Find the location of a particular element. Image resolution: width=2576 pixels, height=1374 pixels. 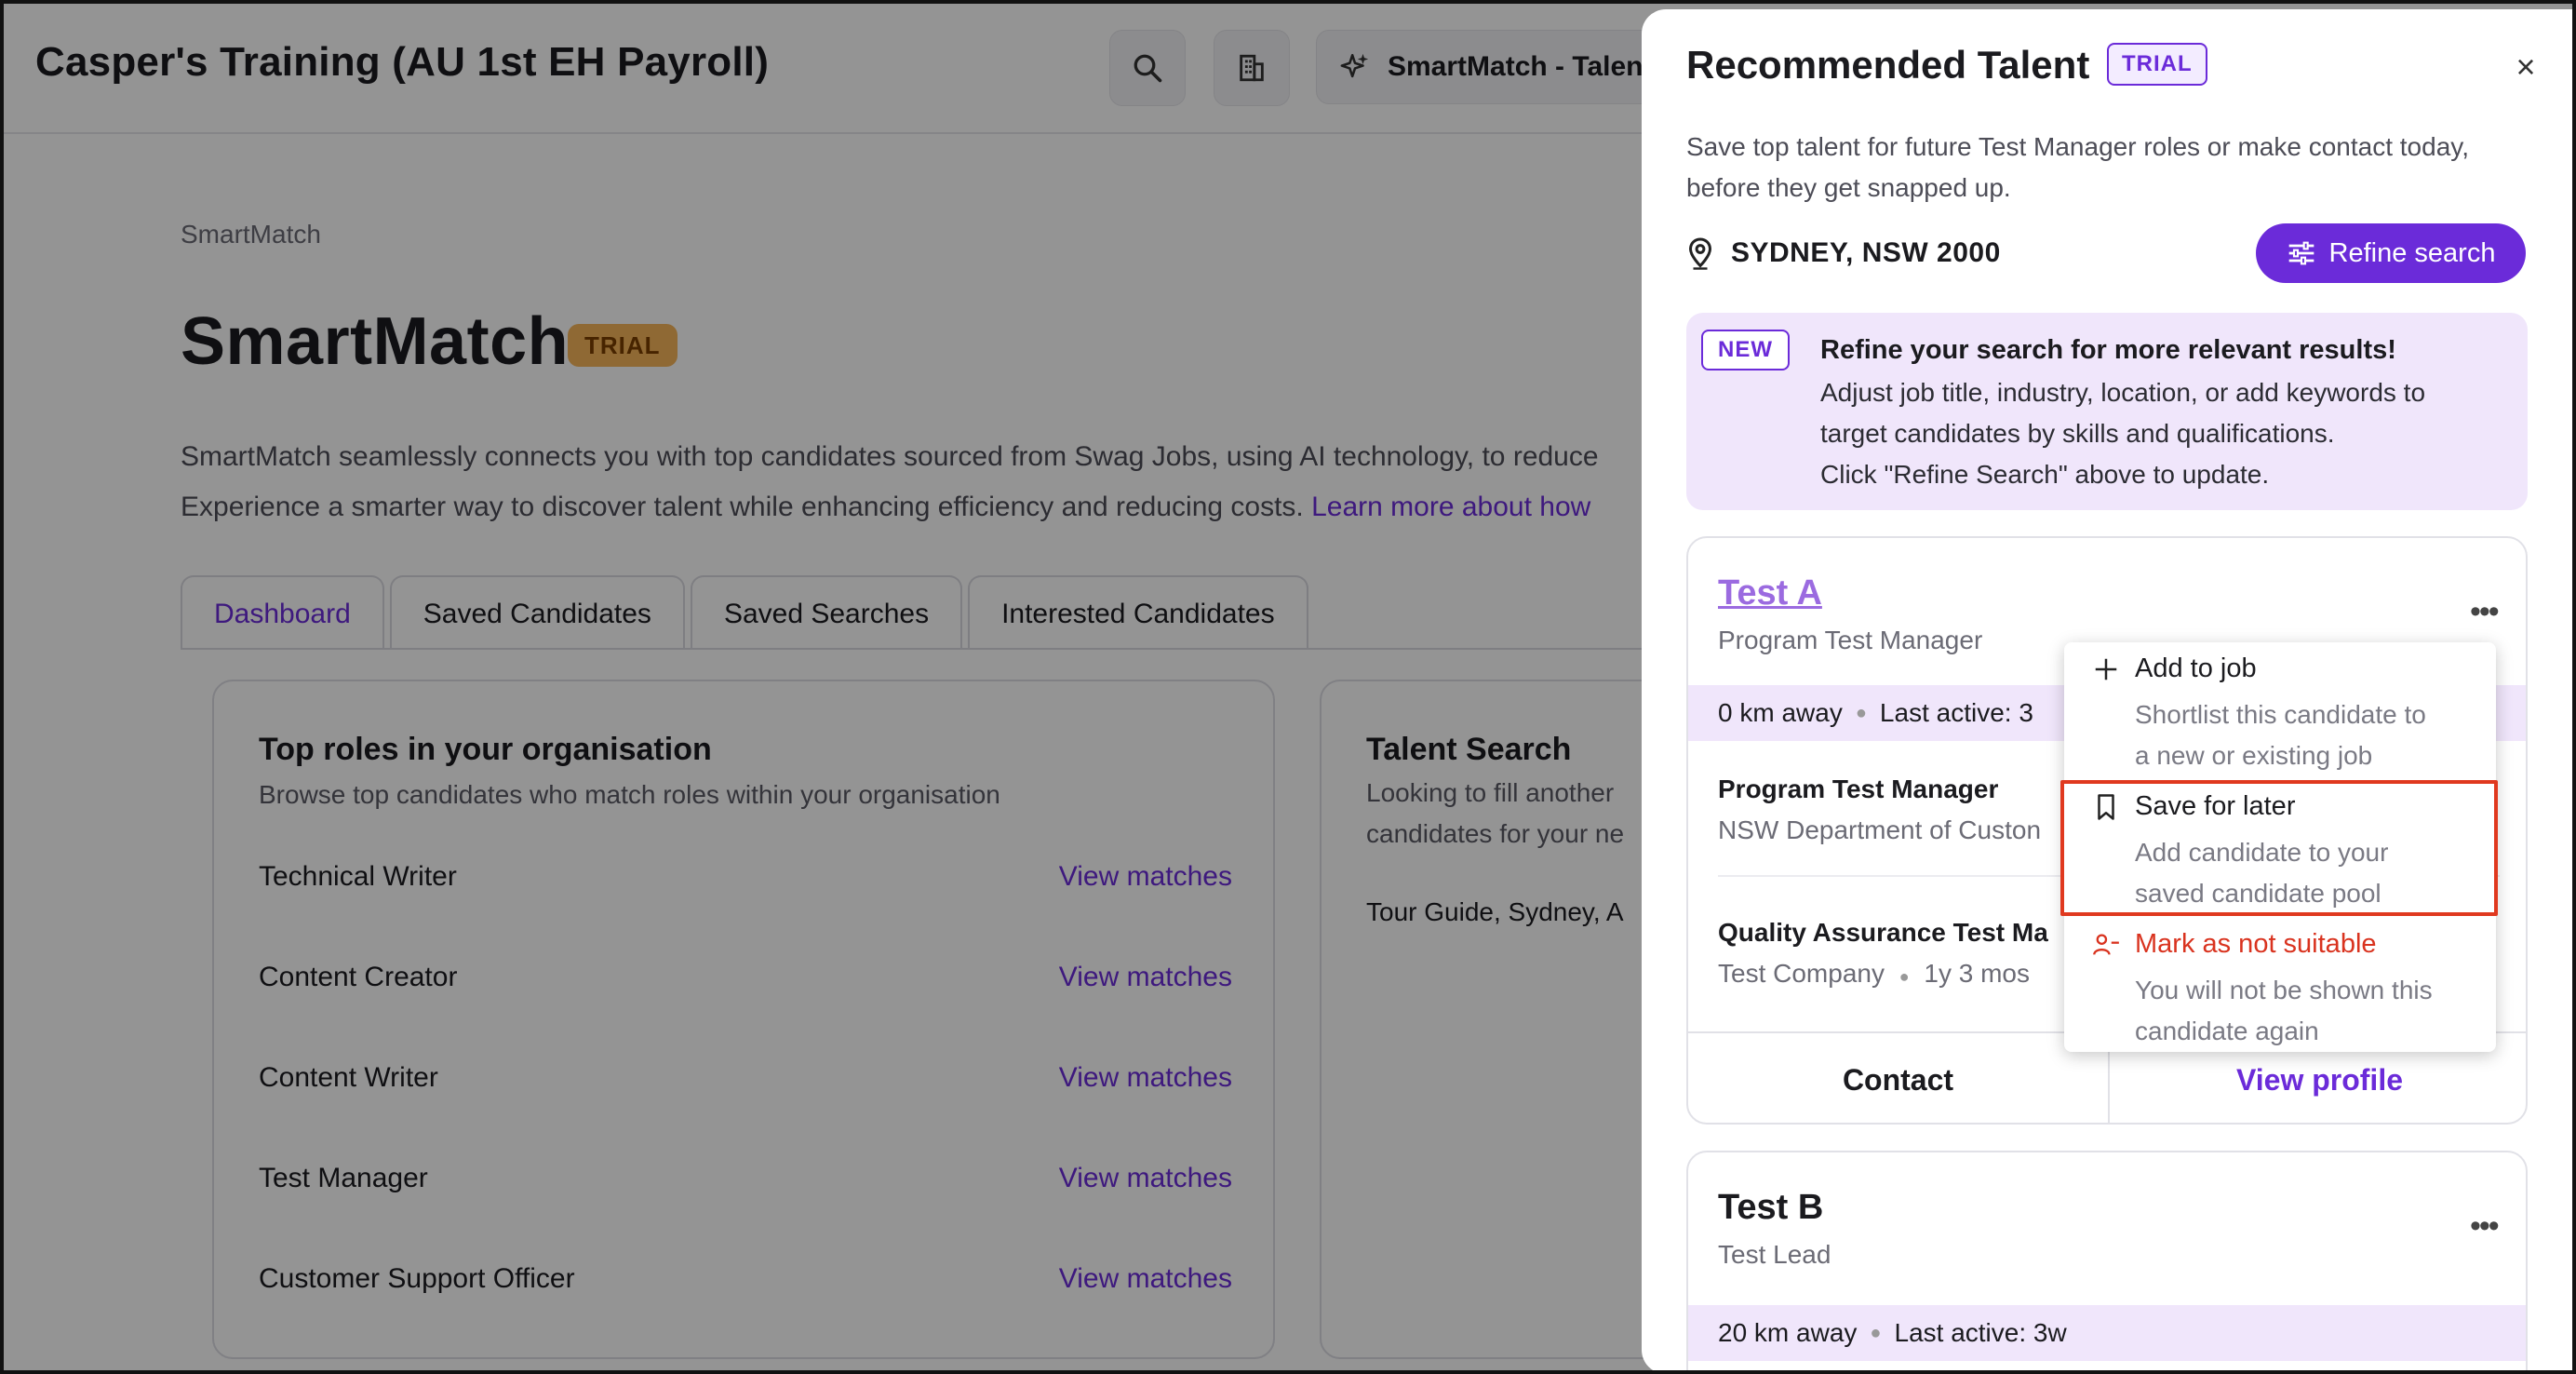

refine-search-button: Refine search is located at coordinates (2391, 253).